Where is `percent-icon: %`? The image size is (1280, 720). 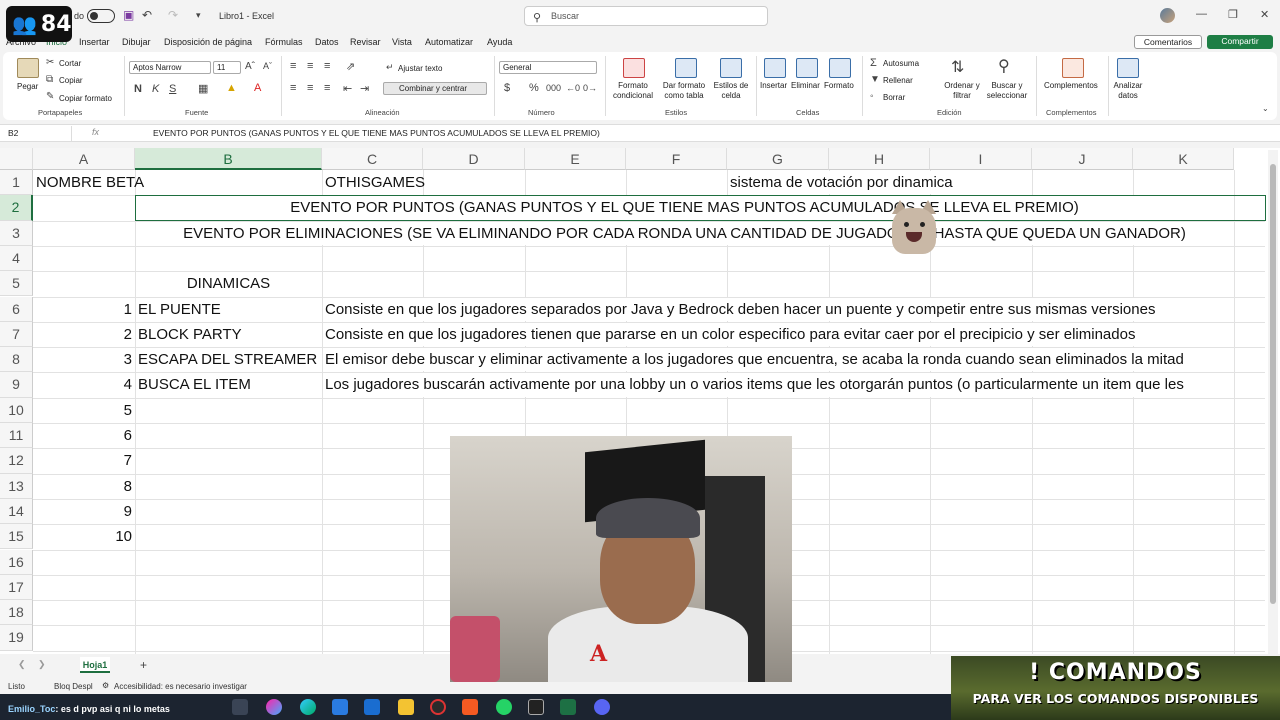 percent-icon: % is located at coordinates (534, 88).